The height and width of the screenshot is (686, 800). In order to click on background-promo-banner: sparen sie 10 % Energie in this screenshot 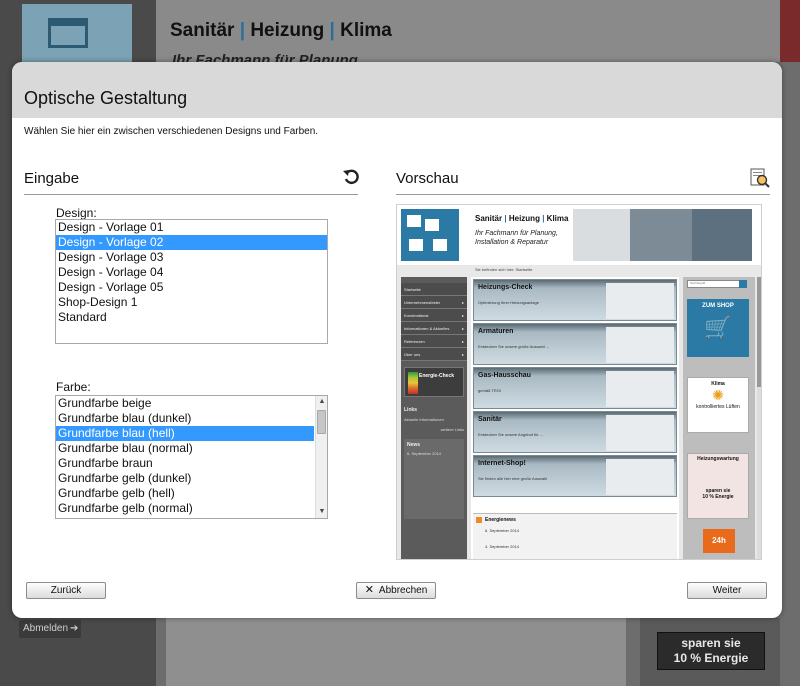, I will do `click(711, 651)`.